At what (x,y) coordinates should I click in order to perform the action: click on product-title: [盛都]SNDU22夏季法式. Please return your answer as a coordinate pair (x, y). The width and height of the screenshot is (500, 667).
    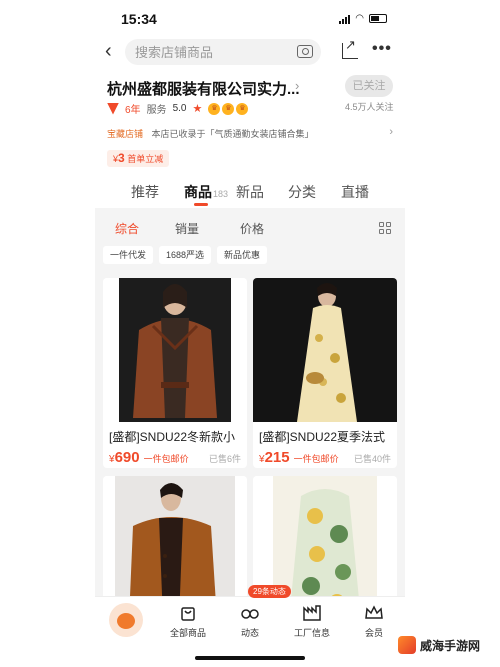
    Looking at the image, I should click on (322, 437).